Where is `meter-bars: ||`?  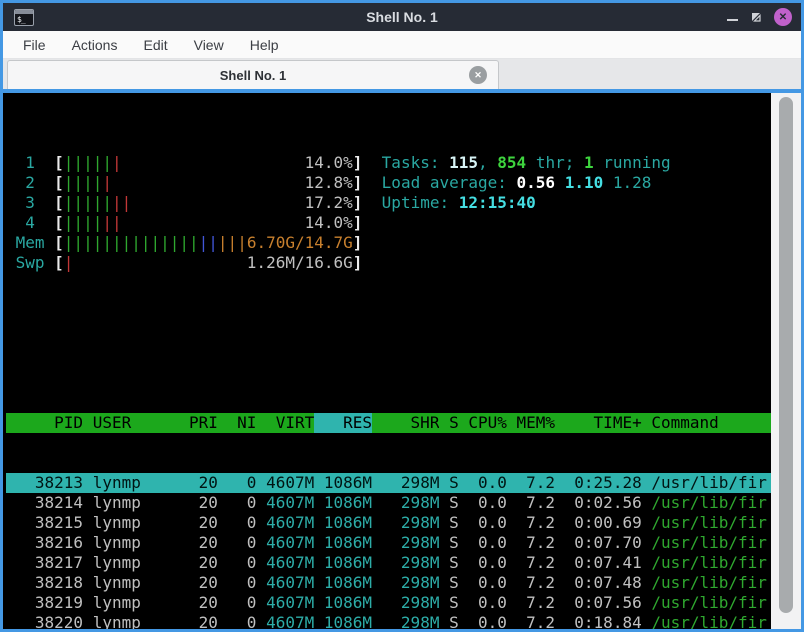
meter-bars: || is located at coordinates (112, 222).